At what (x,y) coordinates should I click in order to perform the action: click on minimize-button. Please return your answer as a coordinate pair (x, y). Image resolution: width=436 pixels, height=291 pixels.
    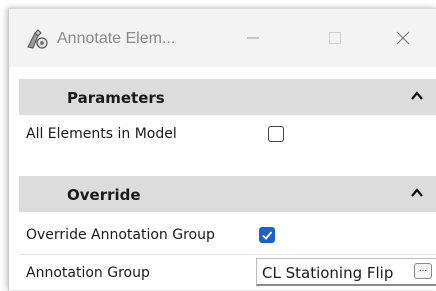
    Looking at the image, I should click on (253, 38).